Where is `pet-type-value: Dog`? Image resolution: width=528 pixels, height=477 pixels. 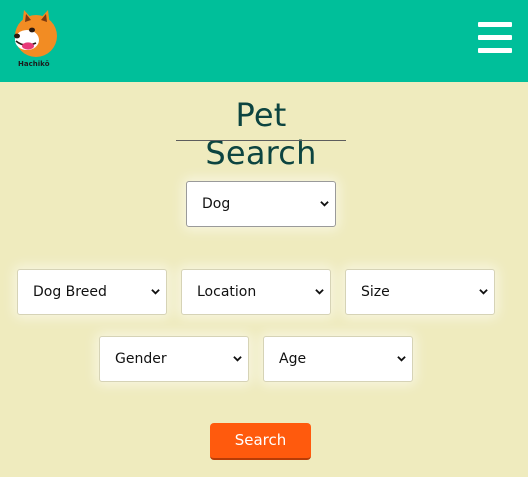 pet-type-value: Dog is located at coordinates (216, 204).